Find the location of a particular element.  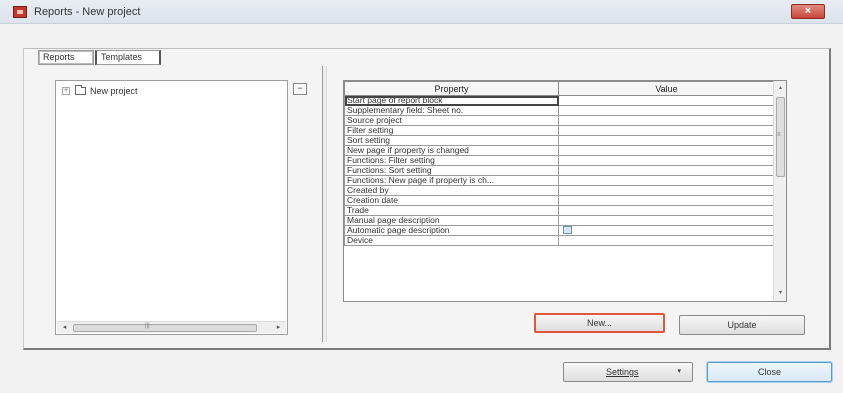

table-row: Source project is located at coordinates (559, 120).